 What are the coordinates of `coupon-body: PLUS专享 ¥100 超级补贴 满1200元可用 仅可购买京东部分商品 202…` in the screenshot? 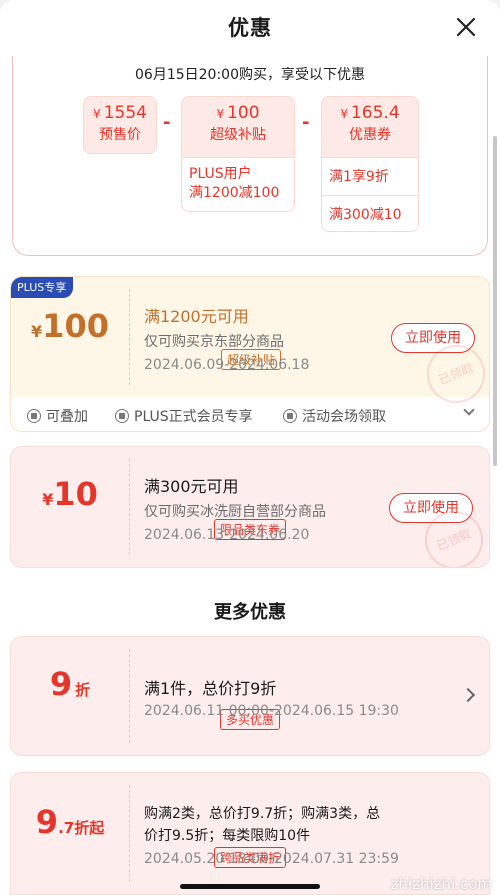 It's located at (250, 344).